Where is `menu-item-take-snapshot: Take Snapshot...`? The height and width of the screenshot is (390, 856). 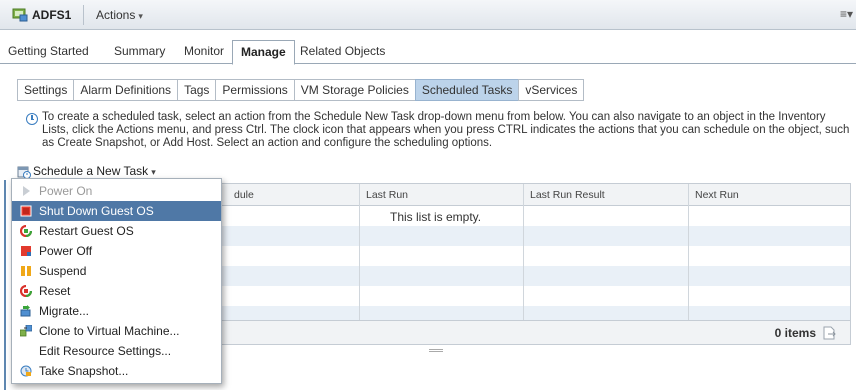
menu-item-take-snapshot: Take Snapshot... is located at coordinates (116, 371).